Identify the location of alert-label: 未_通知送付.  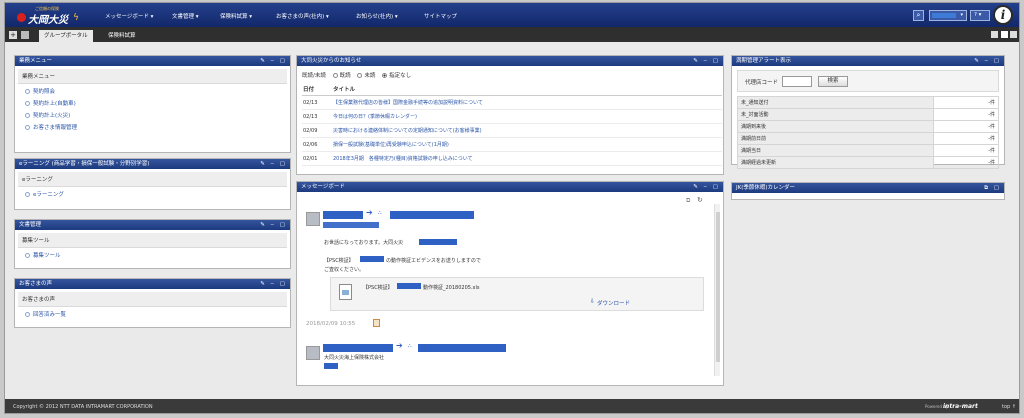
(835, 102).